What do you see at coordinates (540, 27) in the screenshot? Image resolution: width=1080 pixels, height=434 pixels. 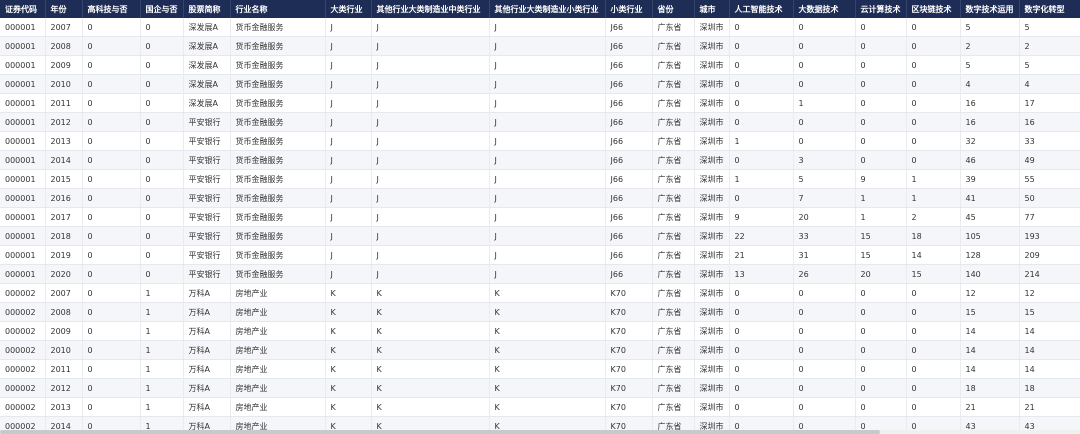 I see `table-row: 000001 2007 0 0 深发展A 货币金融服务 J J J J66 广东省 深圳市 0 0 0 0 5 5` at bounding box center [540, 27].